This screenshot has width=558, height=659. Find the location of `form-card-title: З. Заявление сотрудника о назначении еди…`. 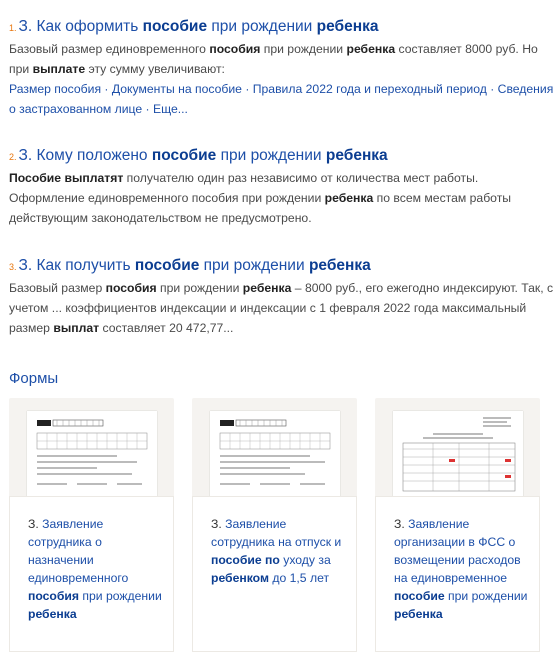

form-card-title: З. Заявление сотрудника о назначении еди… is located at coordinates (95, 569).